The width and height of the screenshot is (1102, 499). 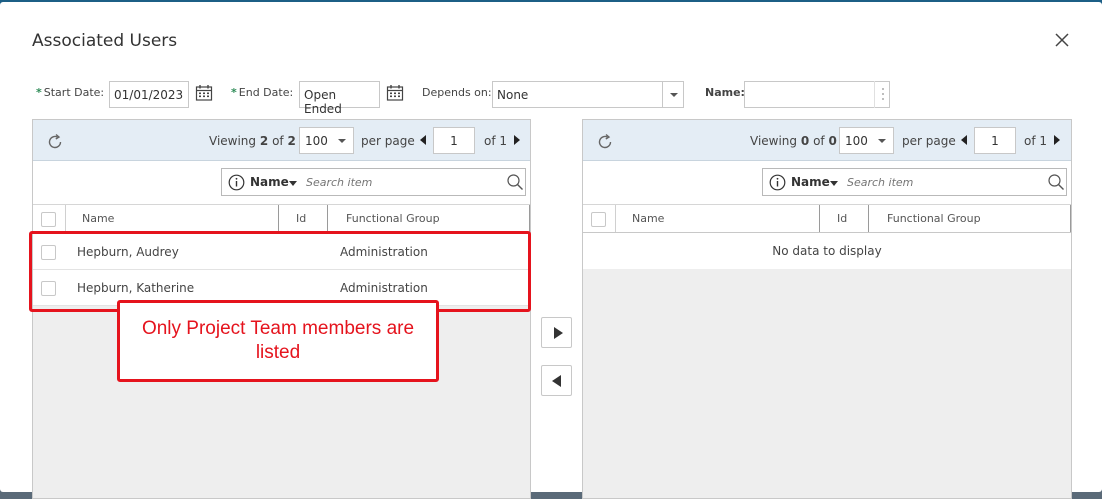 What do you see at coordinates (725, 92) in the screenshot?
I see `name-filter-label: Name:` at bounding box center [725, 92].